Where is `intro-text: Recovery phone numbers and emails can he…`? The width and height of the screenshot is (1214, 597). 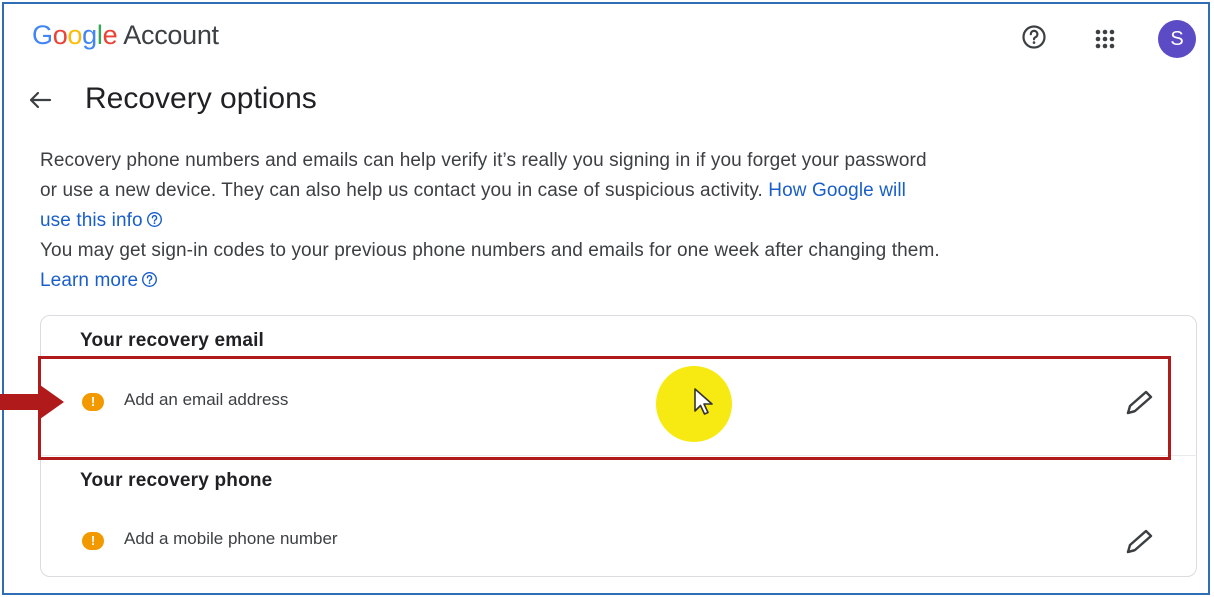 intro-text: Recovery phone numbers and emails can he… is located at coordinates (490, 191).